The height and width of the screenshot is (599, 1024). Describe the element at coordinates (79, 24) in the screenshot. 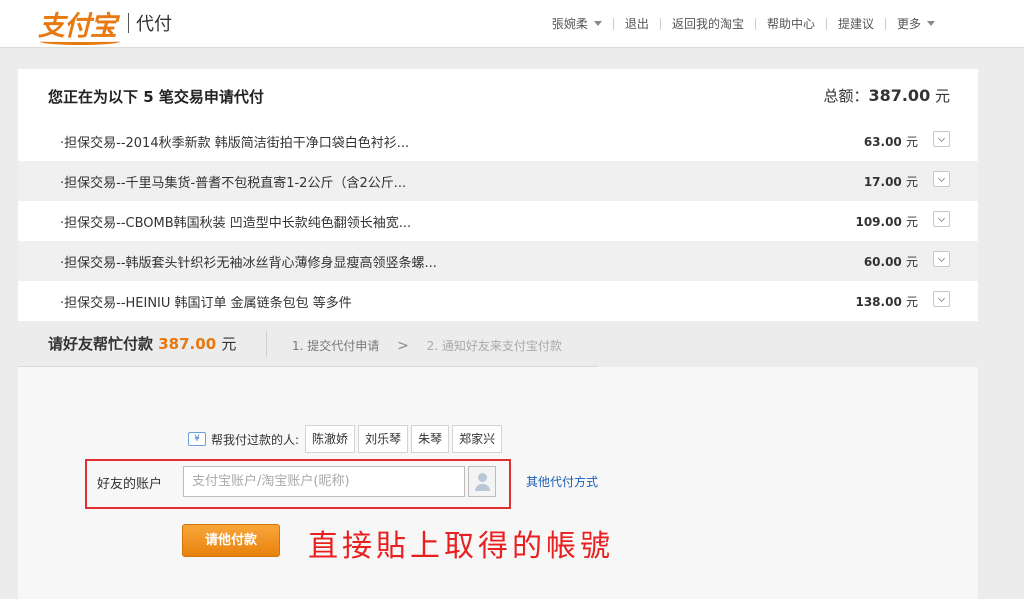

I see `logo-mark: 支付宝` at that location.